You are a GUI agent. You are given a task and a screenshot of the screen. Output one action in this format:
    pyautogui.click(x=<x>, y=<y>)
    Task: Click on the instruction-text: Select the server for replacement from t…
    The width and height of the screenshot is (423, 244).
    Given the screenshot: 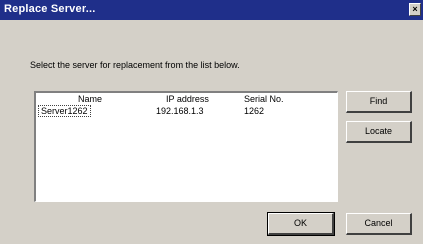 What is the action you would take?
    pyautogui.click(x=135, y=65)
    